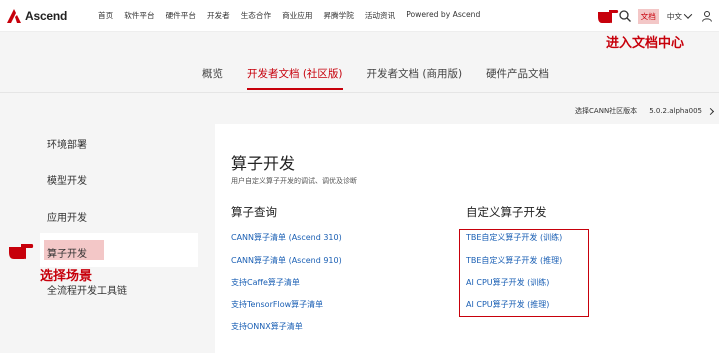  Describe the element at coordinates (254, 212) in the screenshot. I see `section-title-operator-query: 算子查询` at that location.